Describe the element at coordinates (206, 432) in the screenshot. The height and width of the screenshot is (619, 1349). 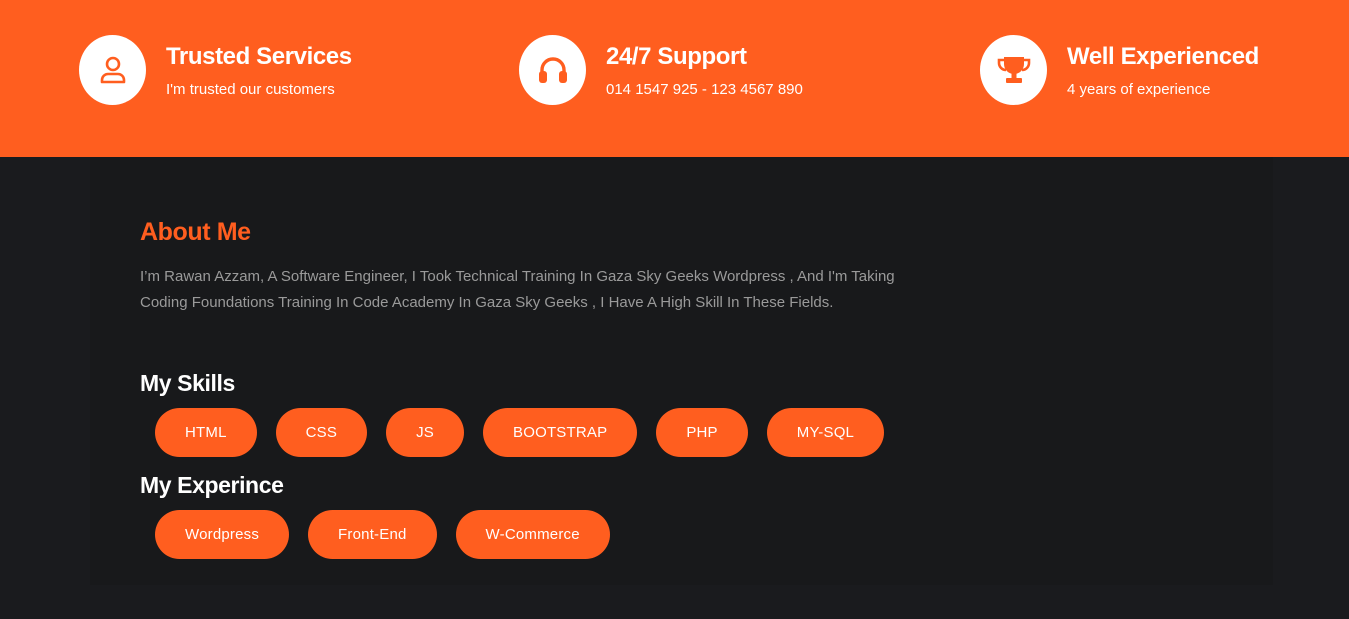
I see `skill-pill-html: HTML` at that location.